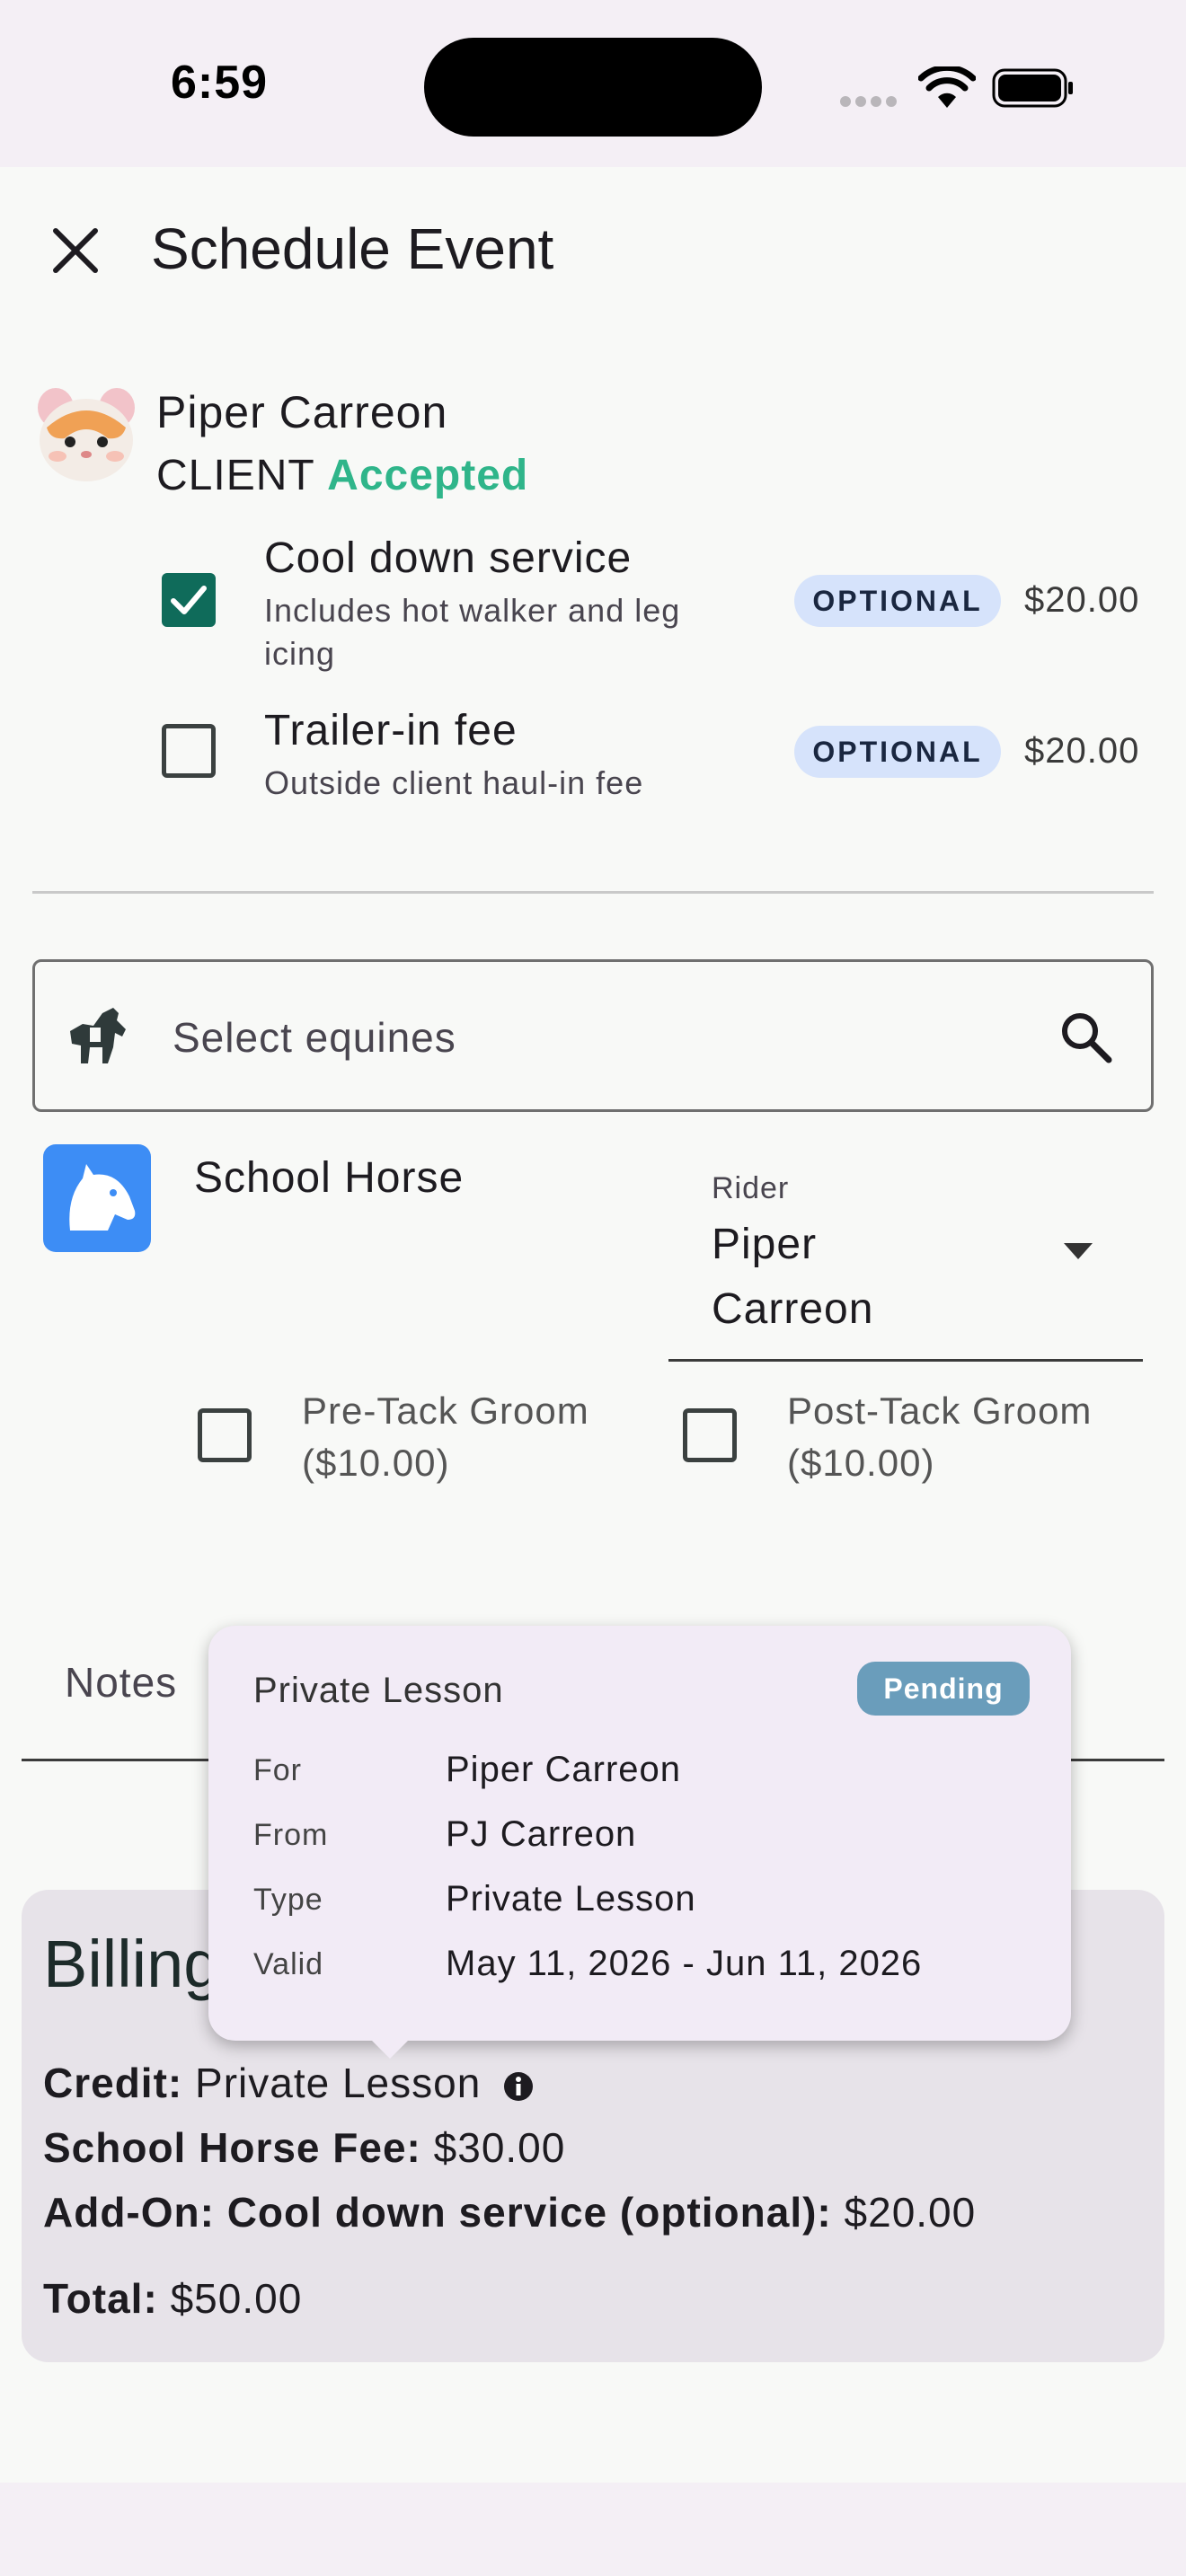 This screenshot has width=1186, height=2576. Describe the element at coordinates (499, 2147) in the screenshot. I see `fee-value: $30.00` at that location.